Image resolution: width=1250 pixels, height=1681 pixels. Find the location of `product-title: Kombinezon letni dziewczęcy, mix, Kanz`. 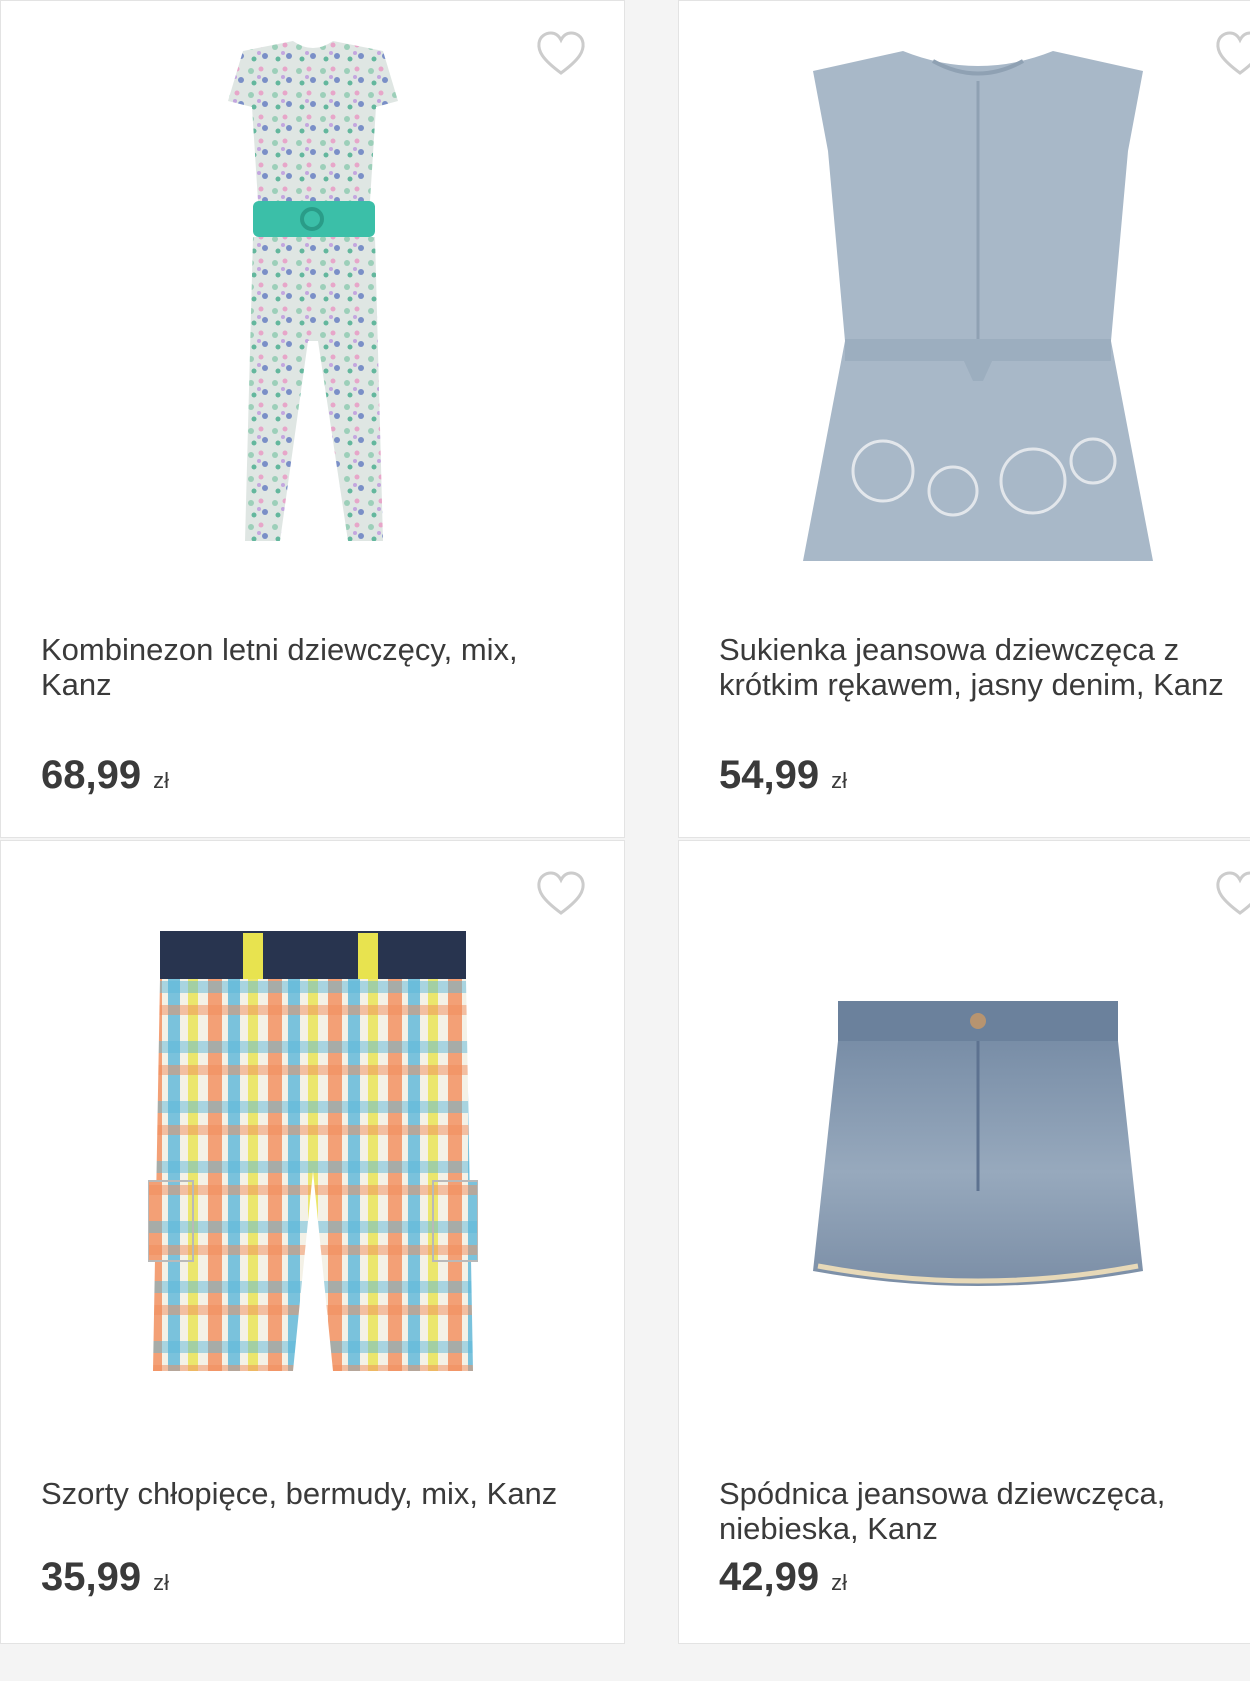

product-title: Kombinezon letni dziewczęcy, mix, Kanz is located at coordinates (311, 667).